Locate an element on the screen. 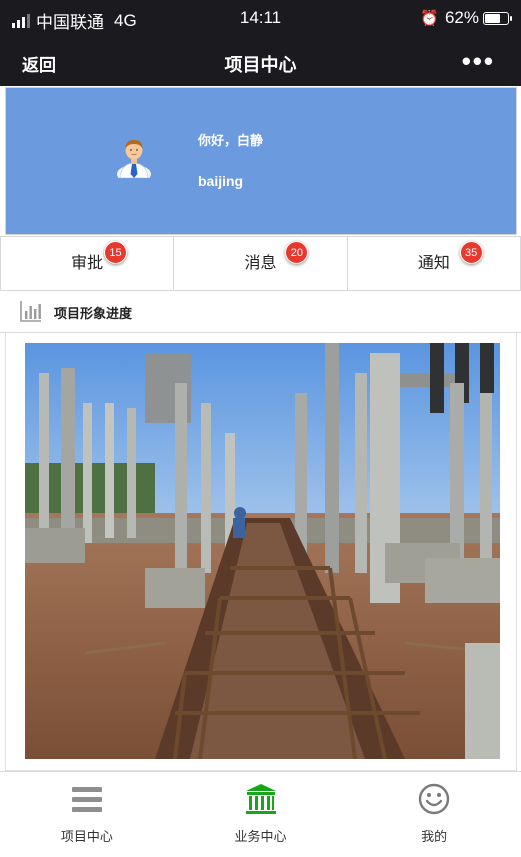 Image resolution: width=521 pixels, height=857 pixels. nav-item-business-center: 业务中心 is located at coordinates (261, 814).